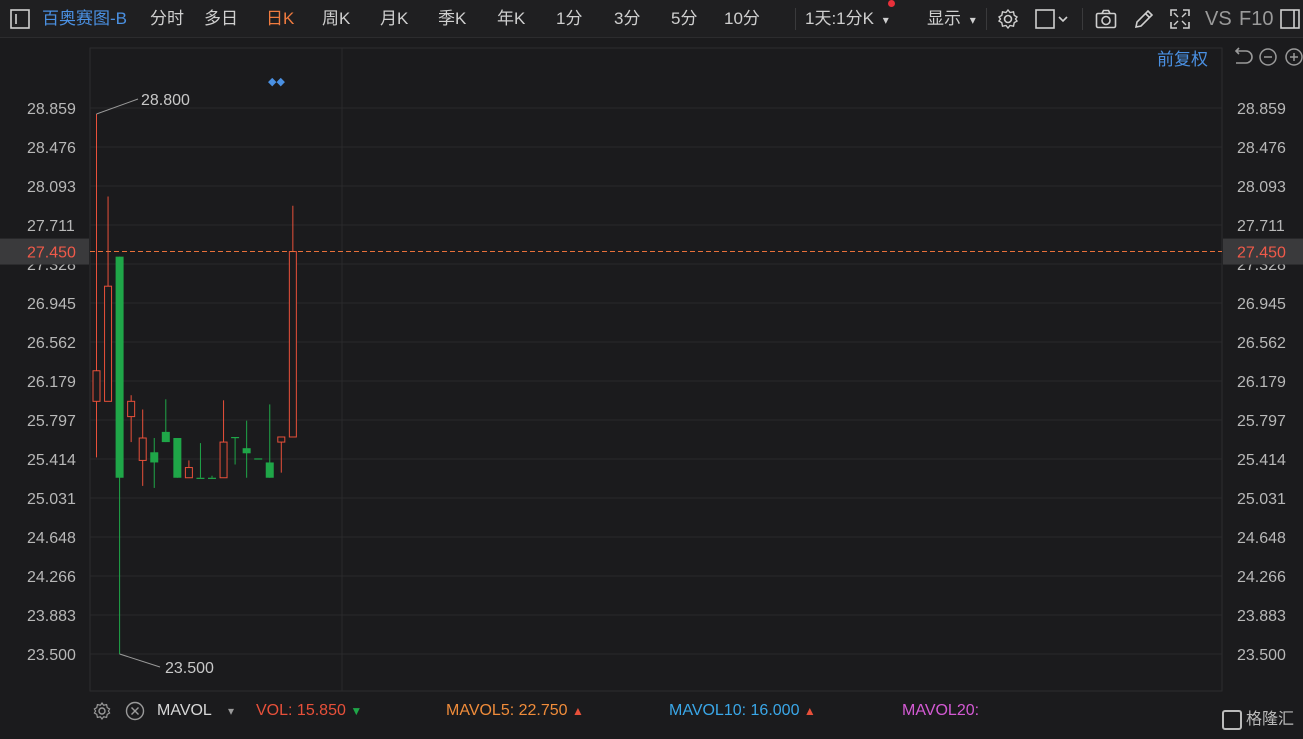  Describe the element at coordinates (569, 19) in the screenshot. I see `tab-period-1min: 1分` at that location.